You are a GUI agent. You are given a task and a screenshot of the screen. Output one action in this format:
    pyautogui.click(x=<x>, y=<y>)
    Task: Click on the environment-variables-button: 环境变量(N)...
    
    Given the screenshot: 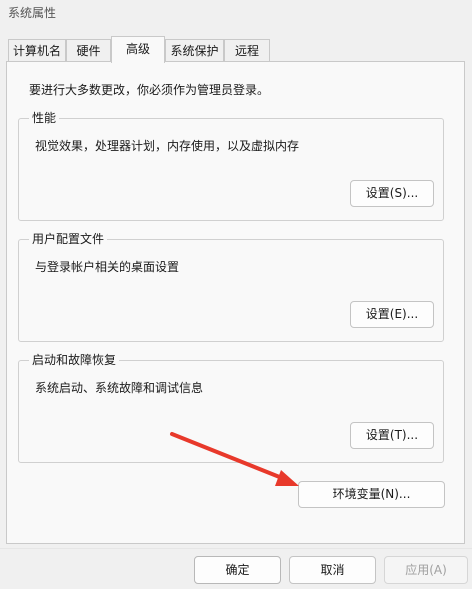 What is the action you would take?
    pyautogui.click(x=371, y=494)
    